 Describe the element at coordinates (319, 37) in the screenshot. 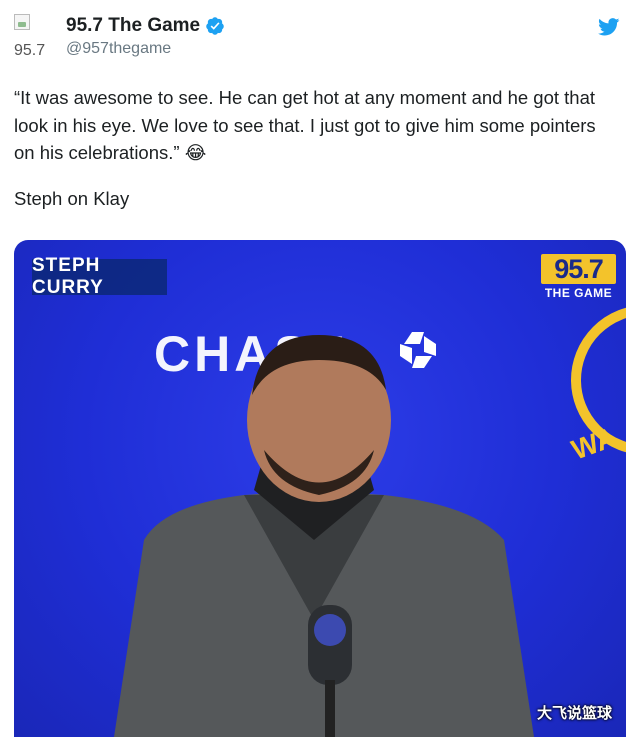

I see `tweet-header: 95.7 95.7 The Game @957thegame` at that location.